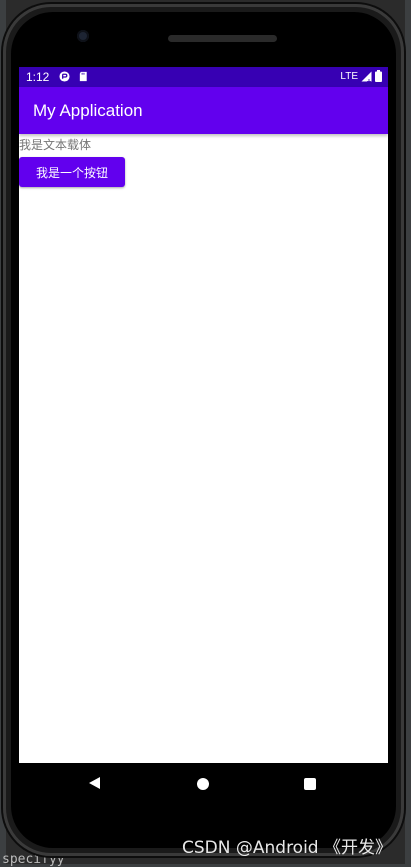 Image resolution: width=411 pixels, height=867 pixels. What do you see at coordinates (222, 38) in the screenshot?
I see `earpiece-speaker` at bounding box center [222, 38].